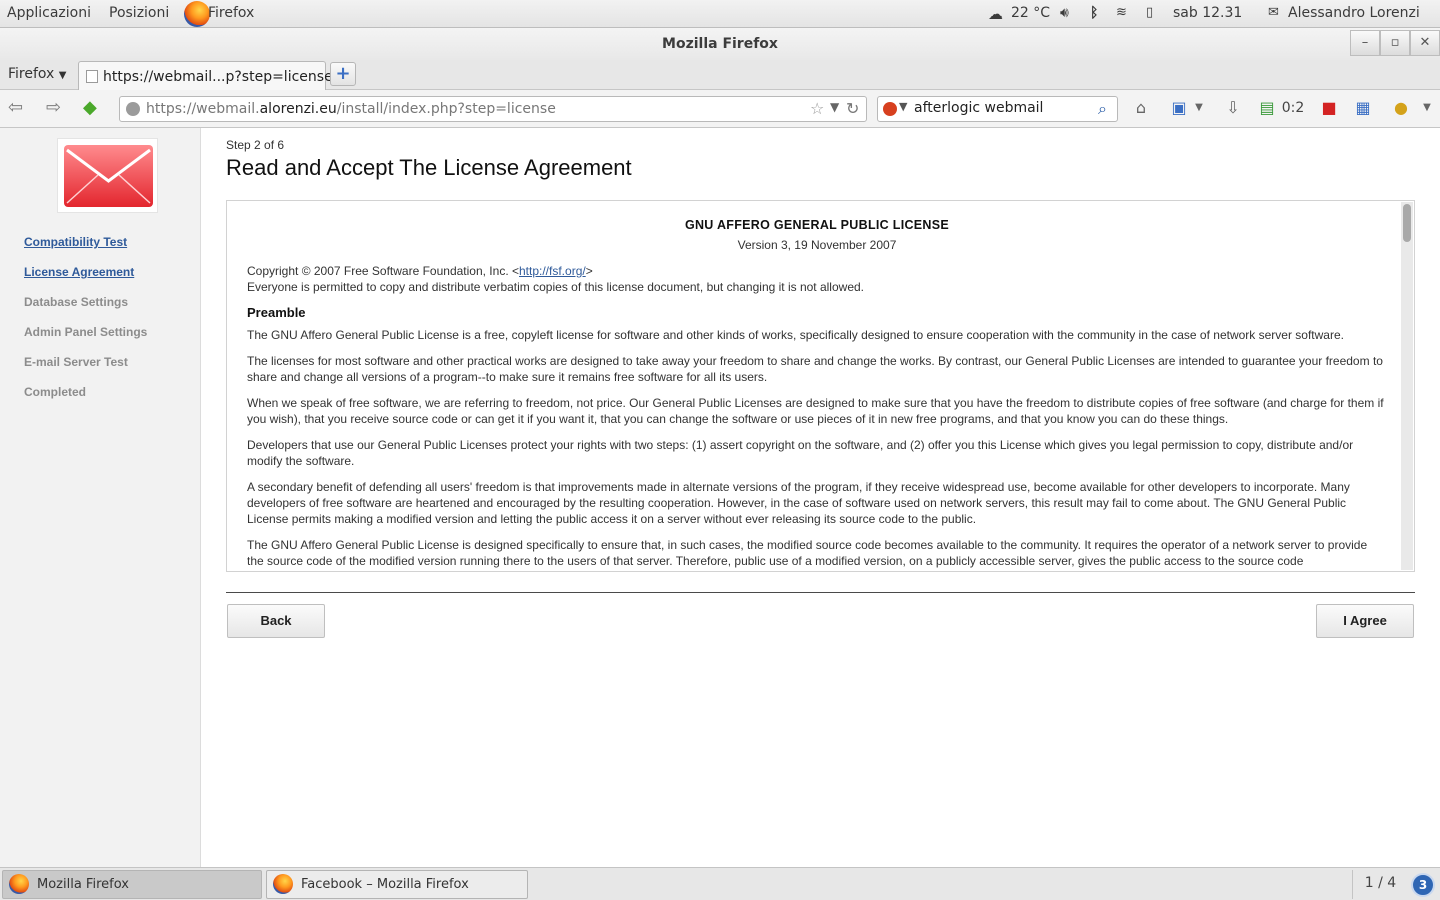  Describe the element at coordinates (1121, 12) in the screenshot. I see `wifi-icon: ≋` at that location.